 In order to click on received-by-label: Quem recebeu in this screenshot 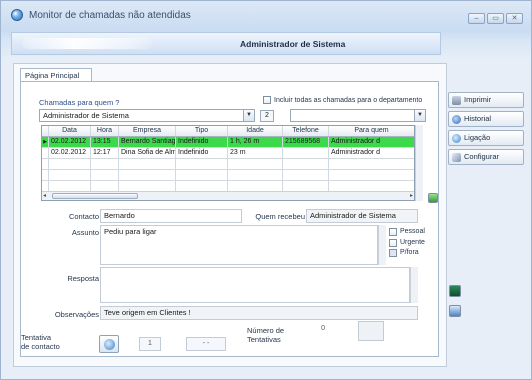, I will do `click(280, 216)`.